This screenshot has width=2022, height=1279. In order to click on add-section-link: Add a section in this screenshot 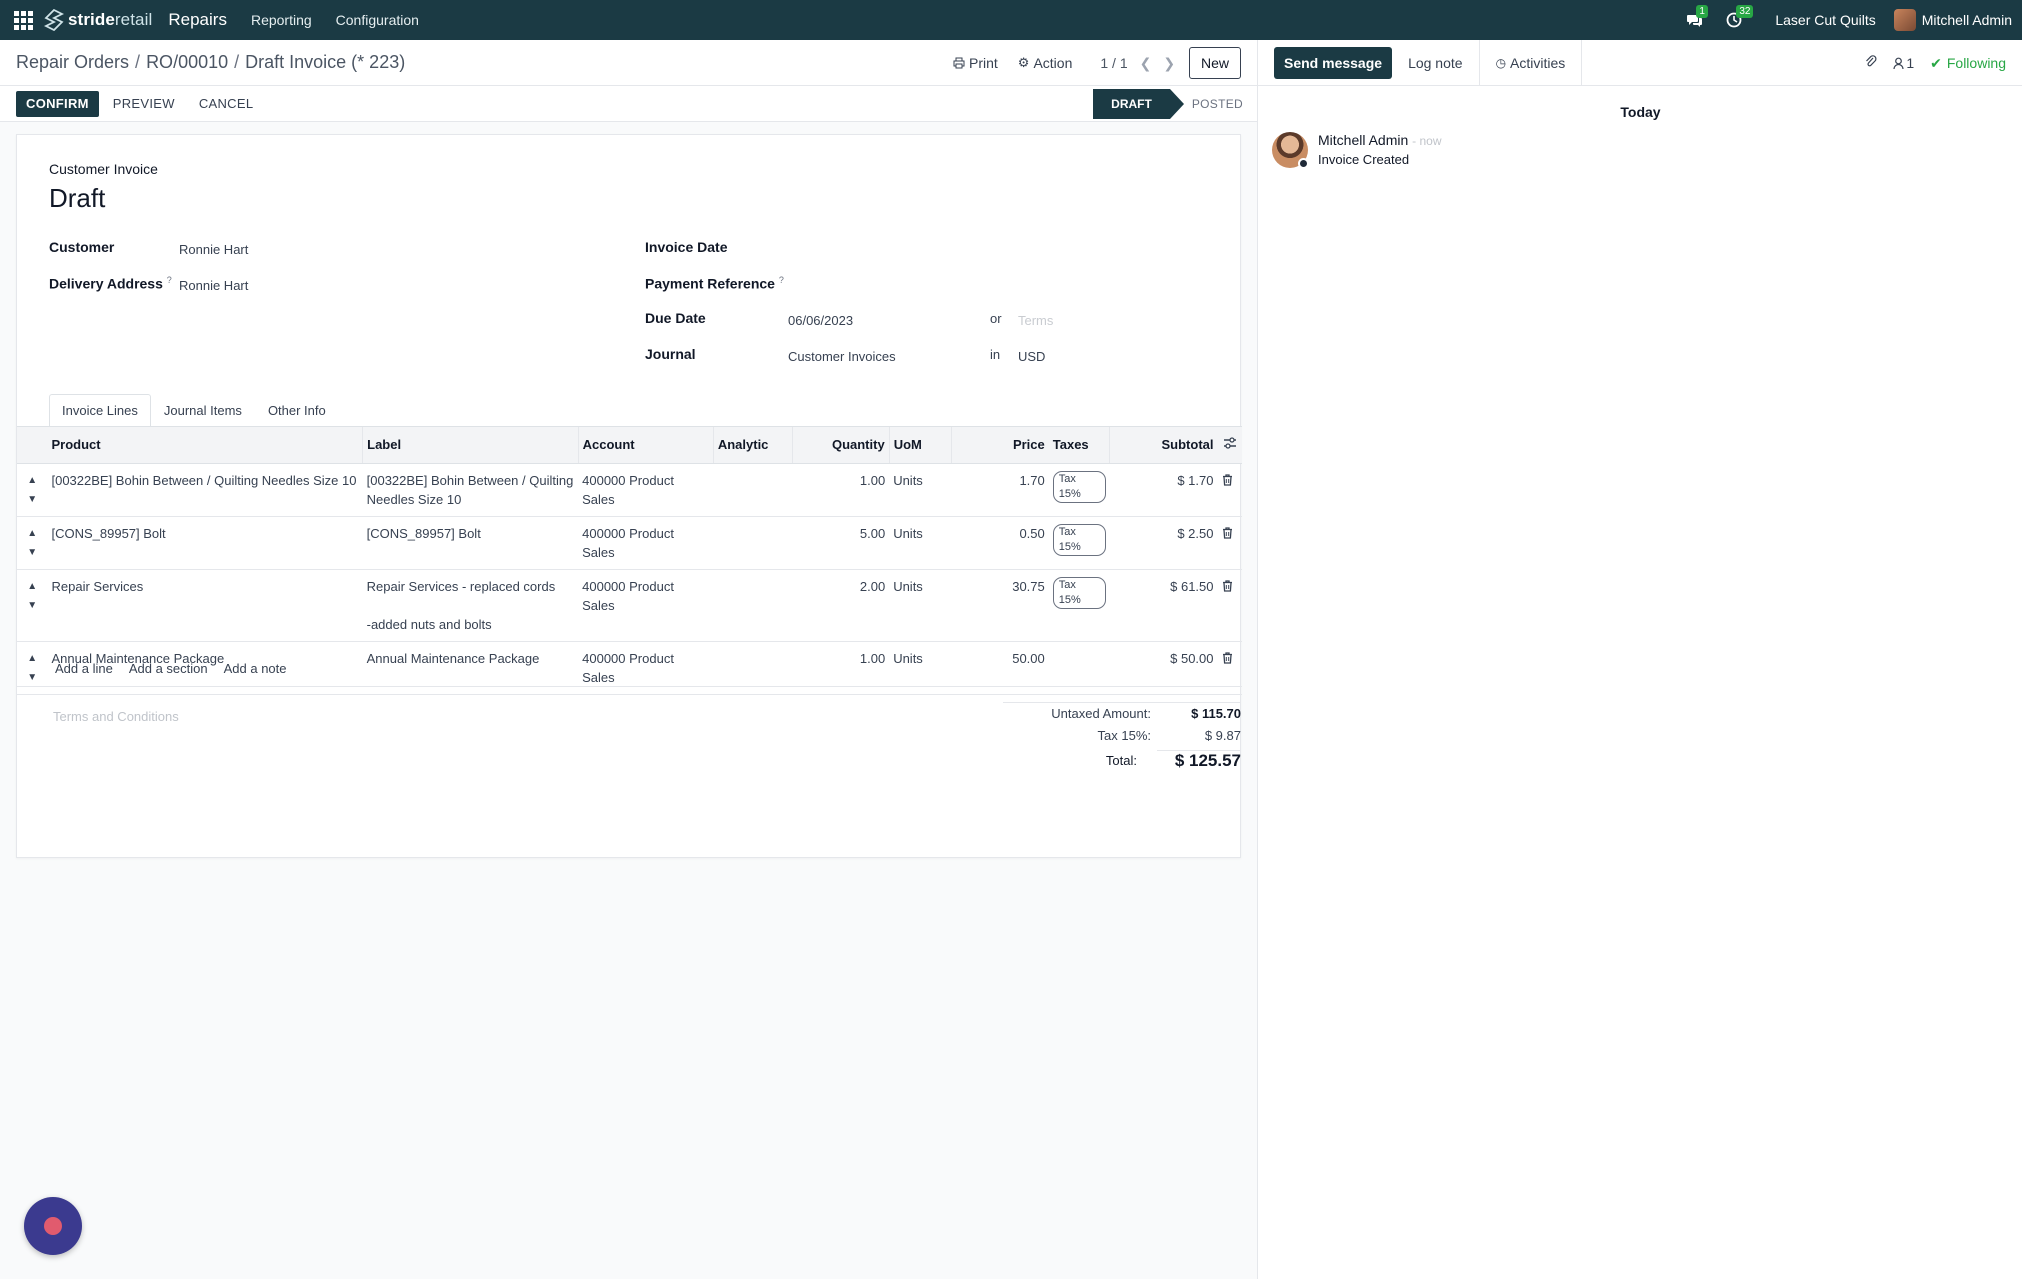, I will do `click(168, 668)`.